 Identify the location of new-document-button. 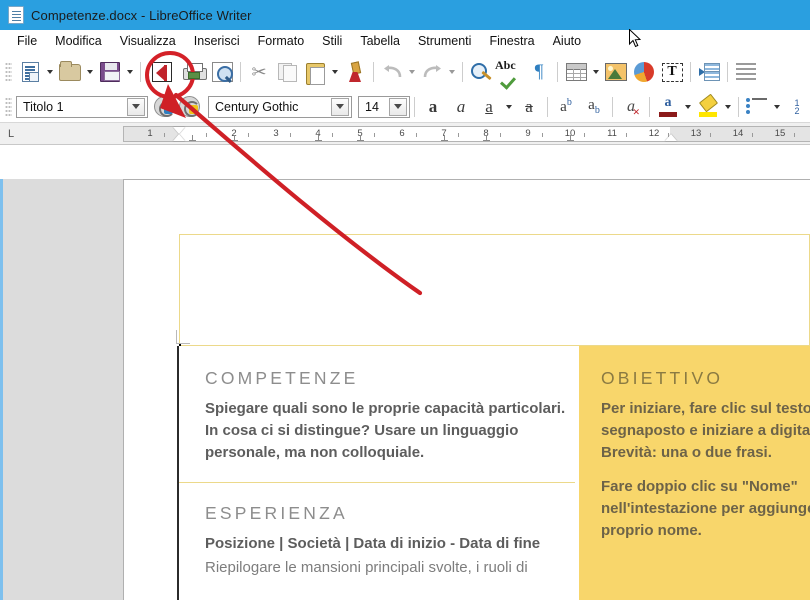
(30, 72).